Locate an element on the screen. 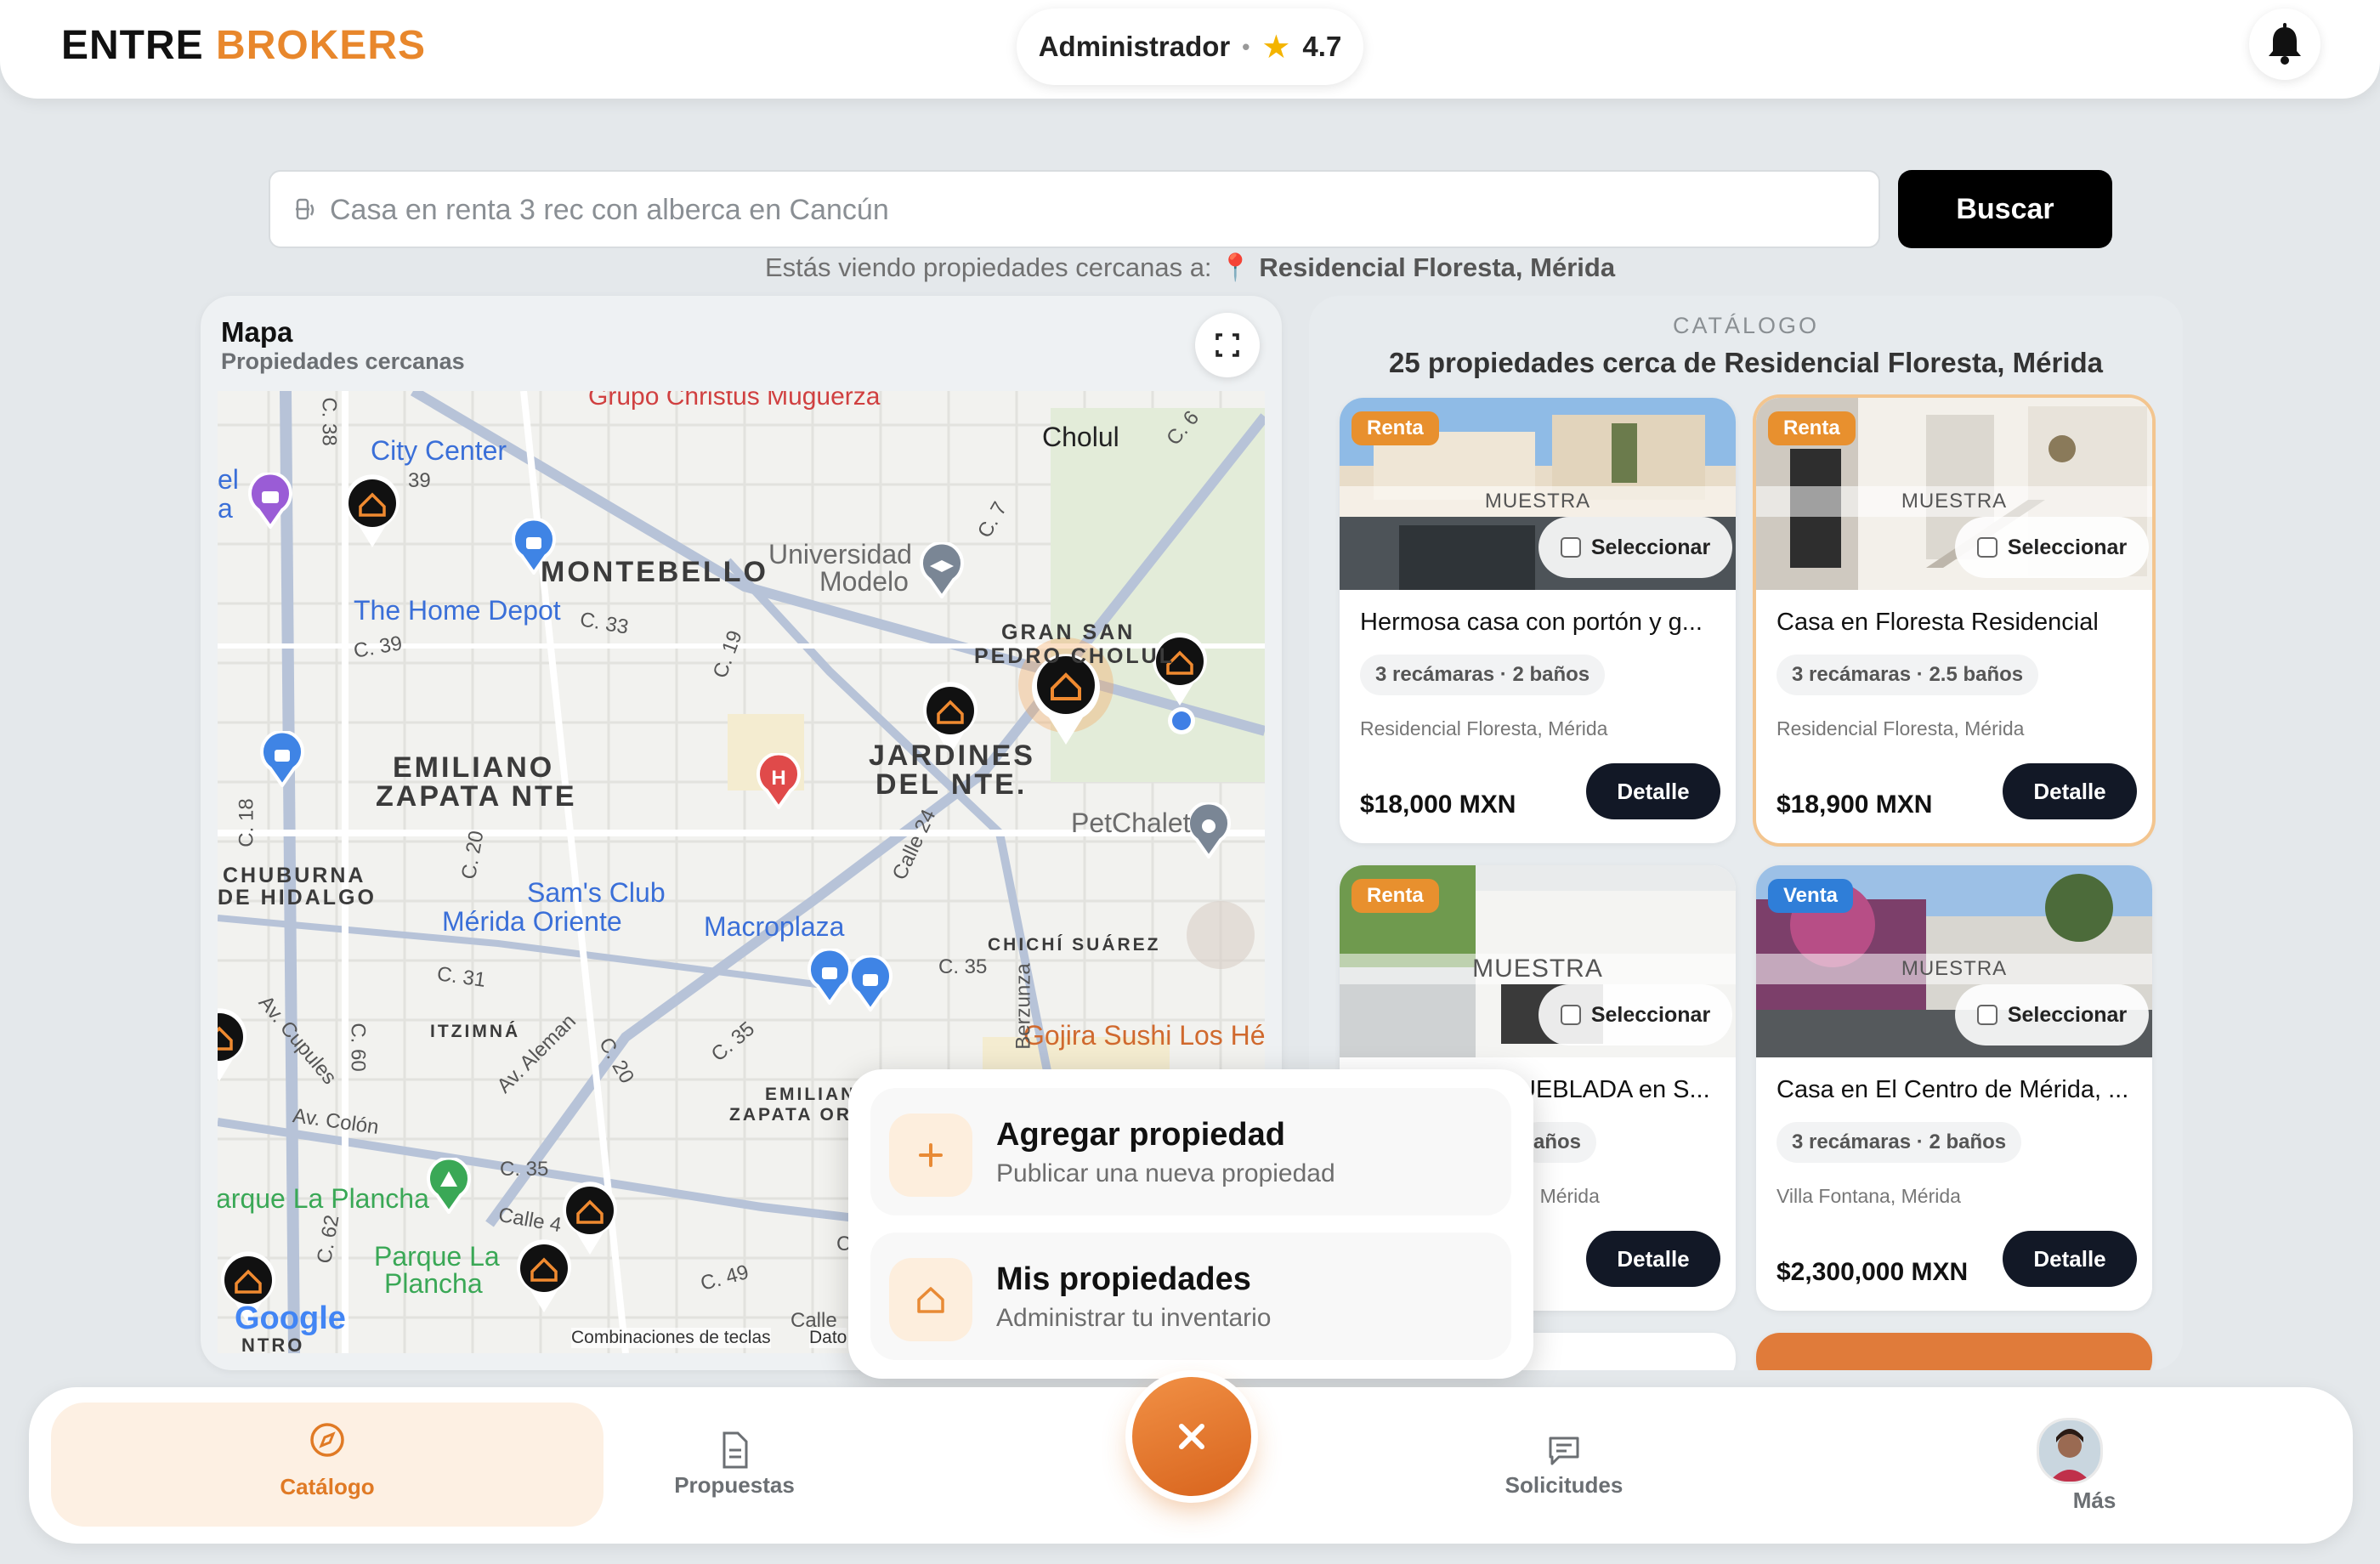  action-title: Agregar propiedad is located at coordinates (1140, 1135).